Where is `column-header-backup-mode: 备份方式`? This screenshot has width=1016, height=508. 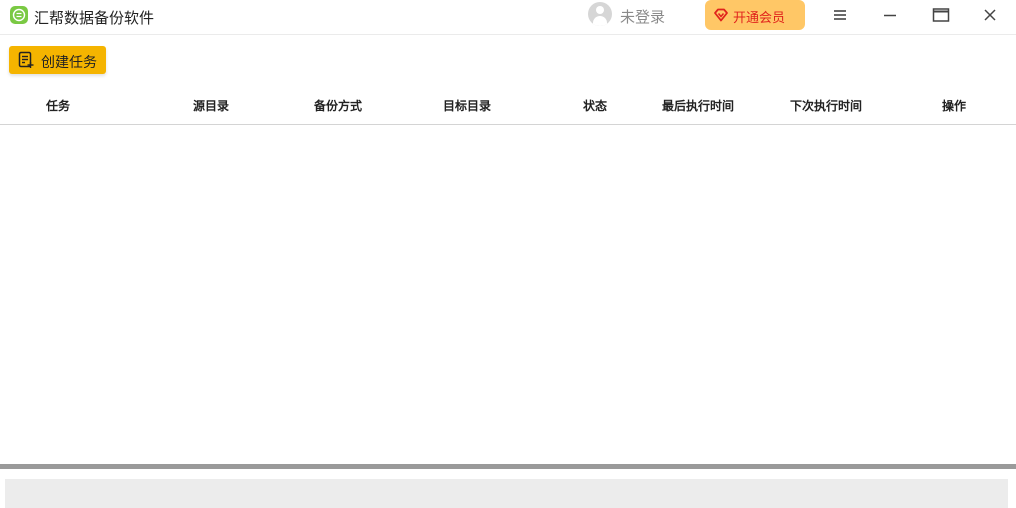
column-header-backup-mode: 备份方式 is located at coordinates (338, 105).